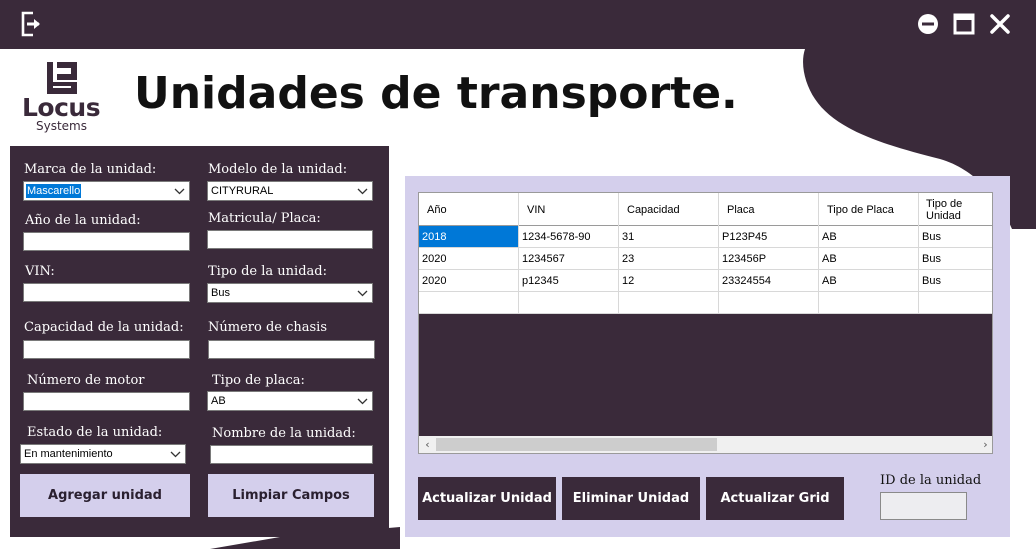 This screenshot has width=1036, height=549. Describe the element at coordinates (106, 241) in the screenshot. I see `anio-input` at that location.